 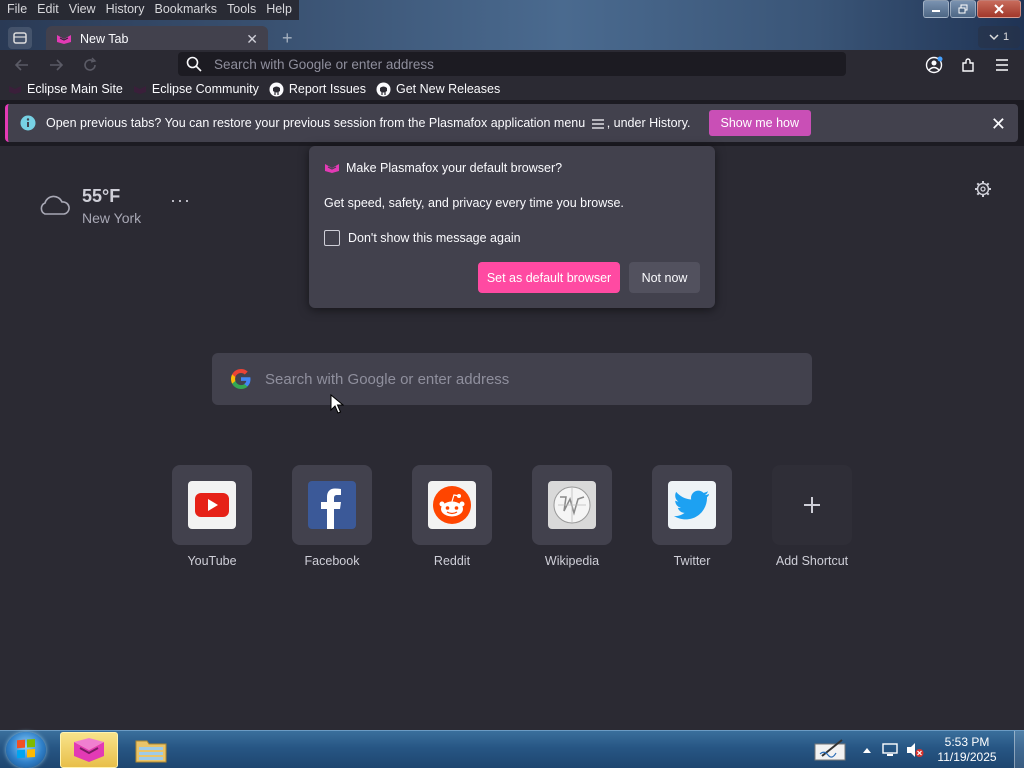 What do you see at coordinates (512, 379) in the screenshot?
I see `new-tab-search-box: Search with Google or enter address` at bounding box center [512, 379].